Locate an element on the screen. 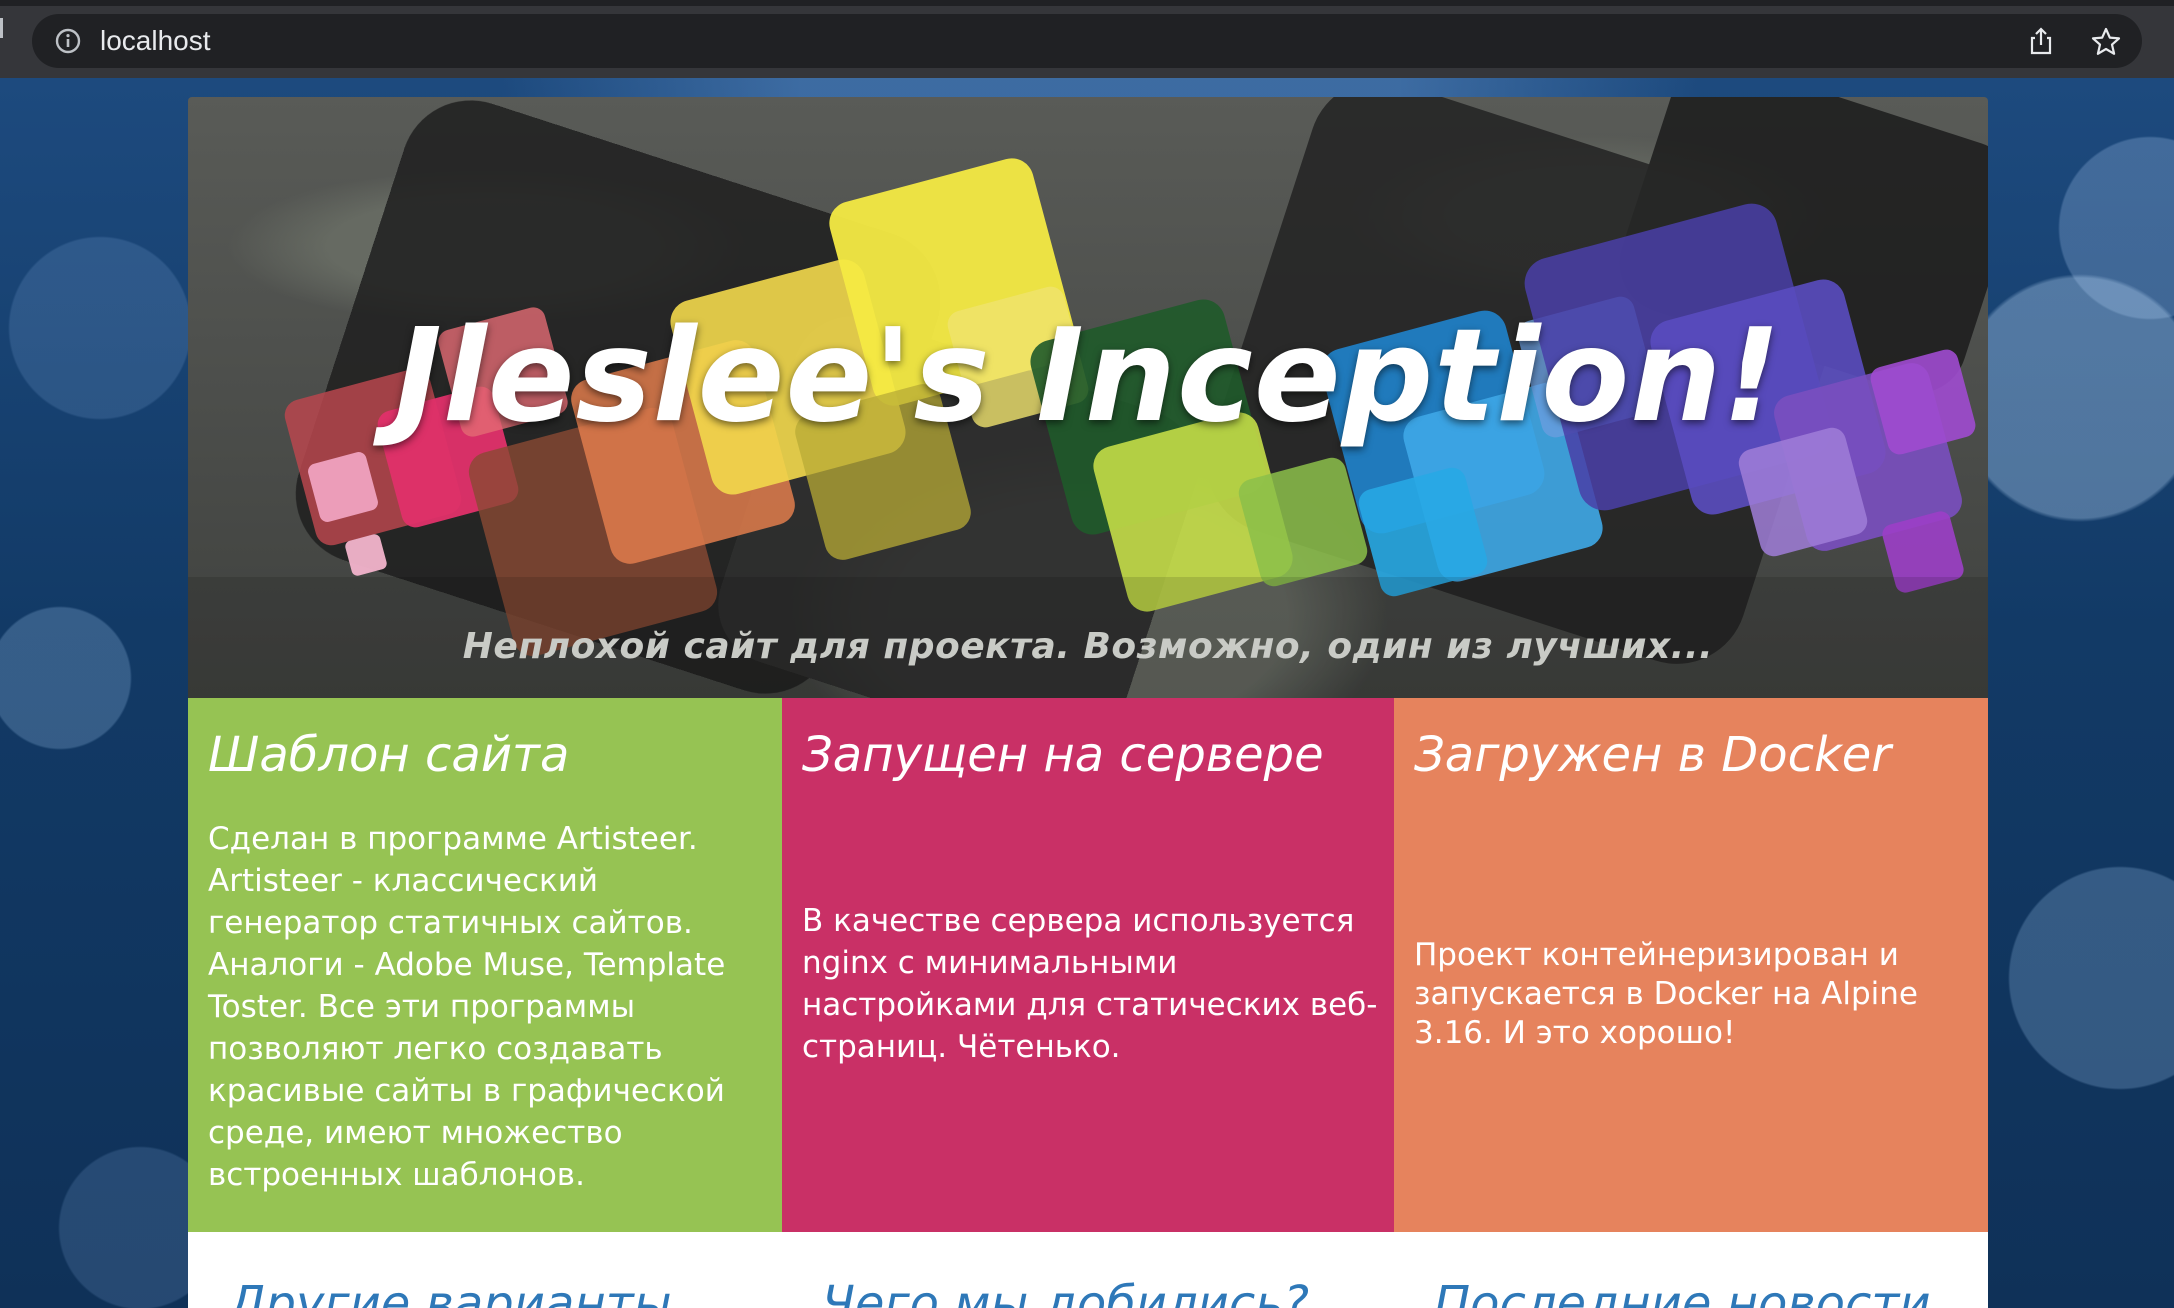 This screenshot has height=1308, width=2174. column-heading: Загружен в Docker is located at coordinates (1653, 755).